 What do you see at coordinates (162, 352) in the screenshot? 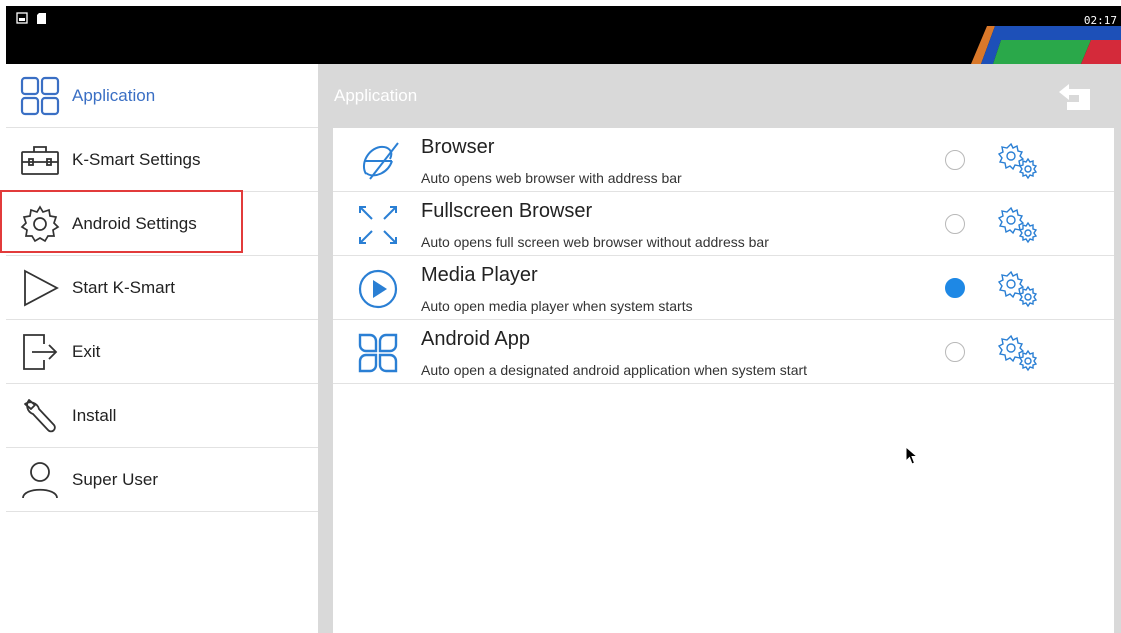
I see `sidebar-item-exit: Exit` at bounding box center [162, 352].